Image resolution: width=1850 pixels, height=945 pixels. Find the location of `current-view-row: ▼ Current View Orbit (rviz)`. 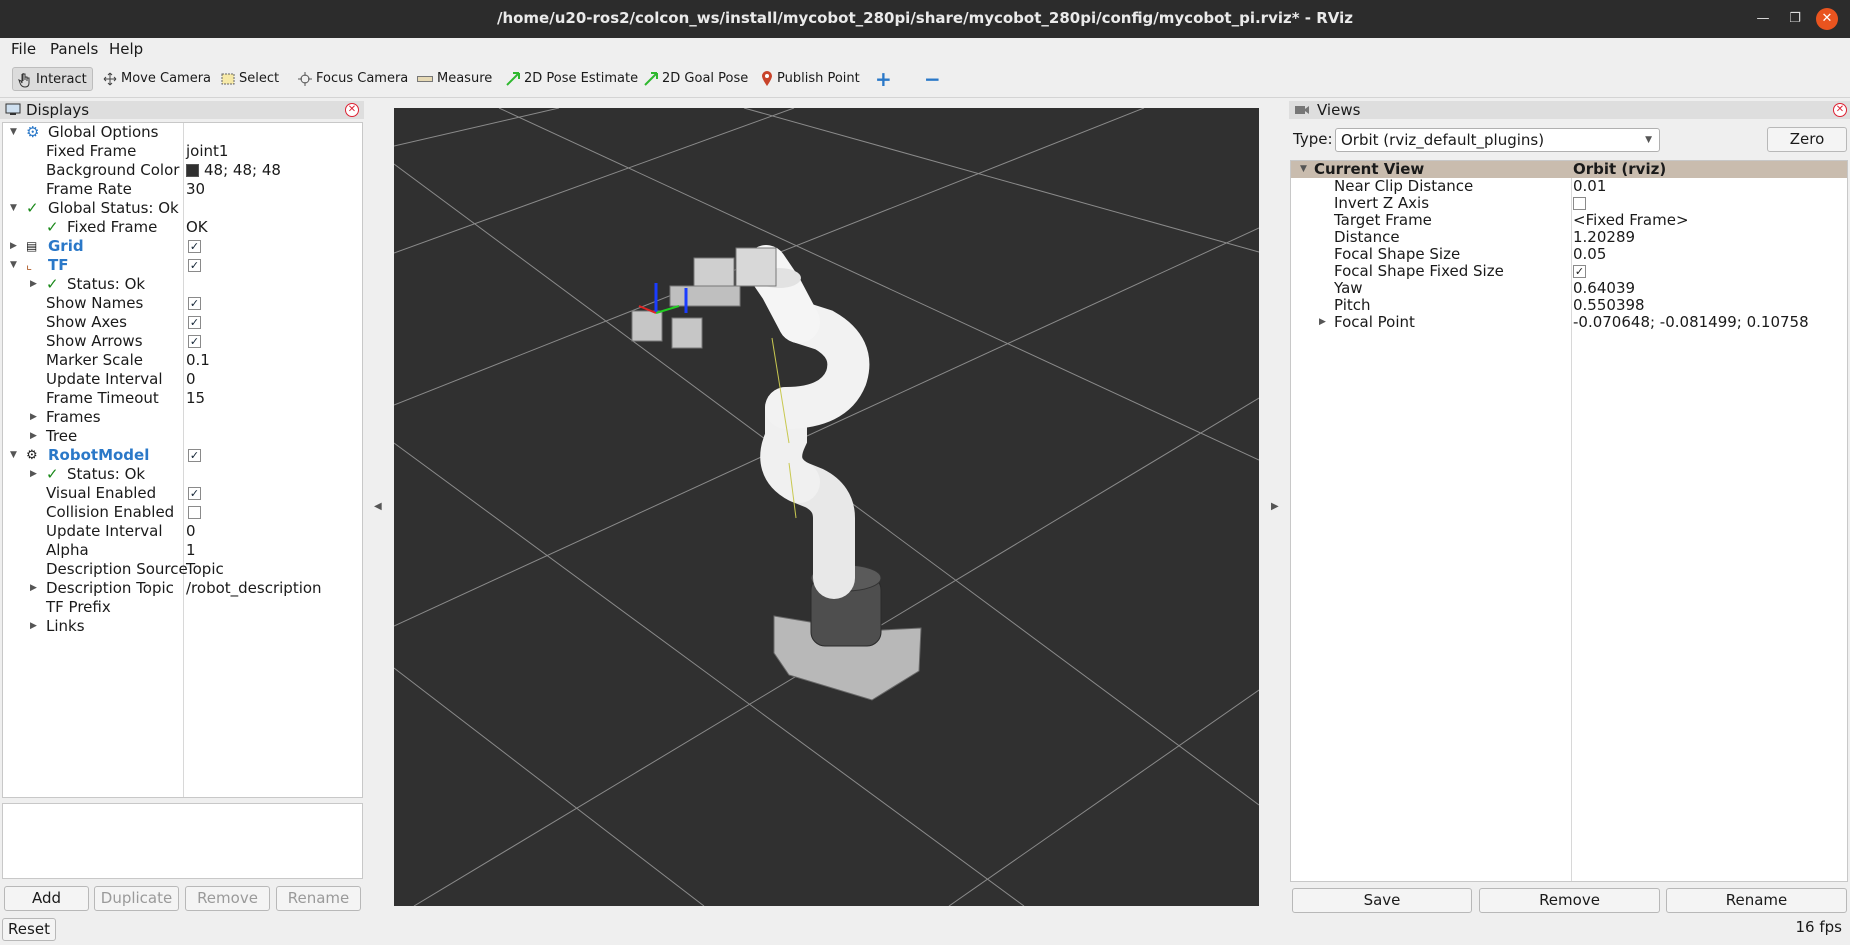

current-view-row: ▼ Current View Orbit (rviz) is located at coordinates (1569, 169).